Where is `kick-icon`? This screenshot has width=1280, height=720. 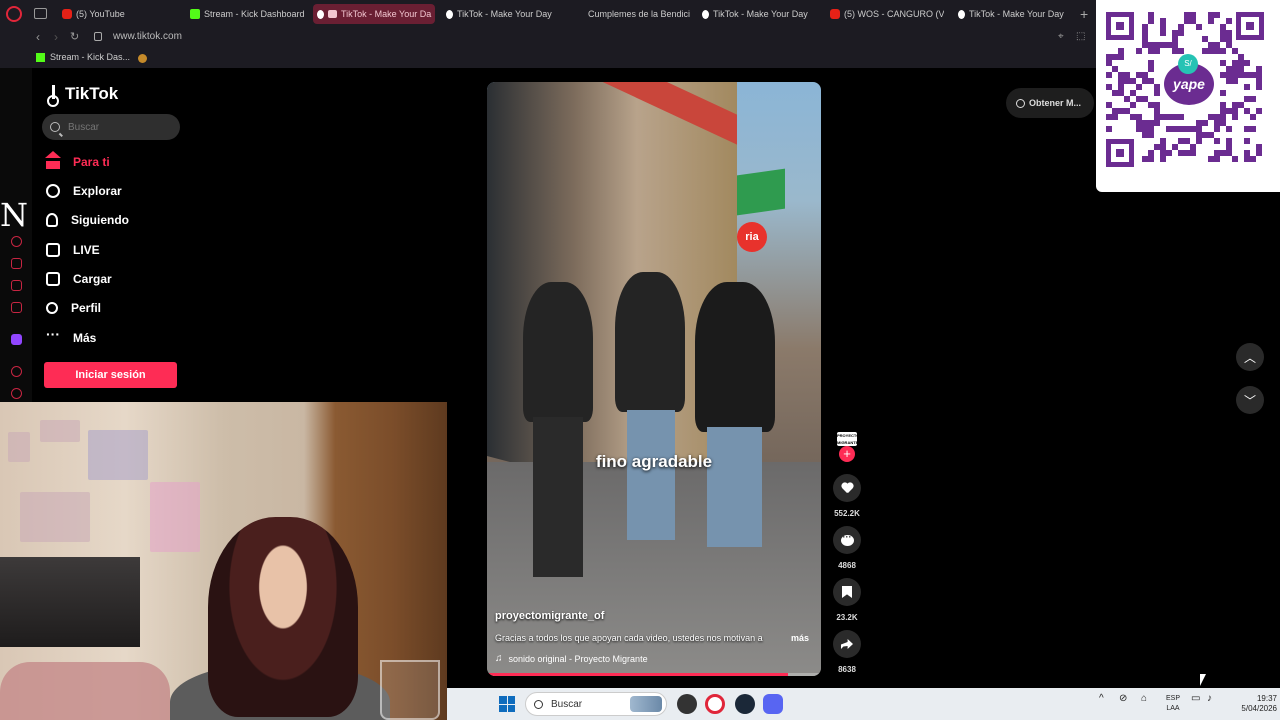
kick-icon is located at coordinates (195, 14).